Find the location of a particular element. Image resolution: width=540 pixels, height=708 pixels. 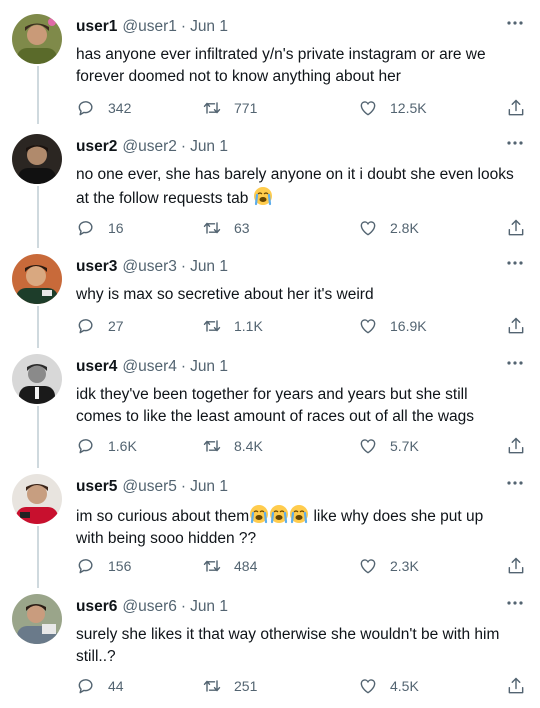

username: @user3 is located at coordinates (149, 267).